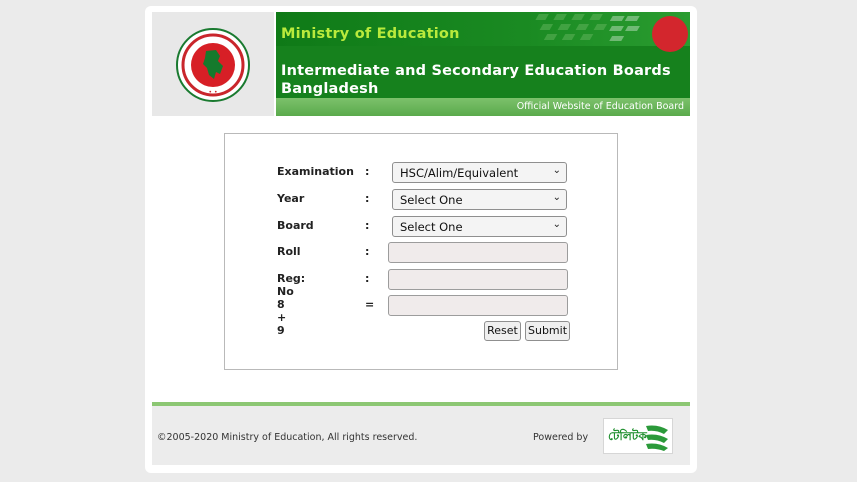 The width and height of the screenshot is (857, 482). Describe the element at coordinates (295, 225) in the screenshot. I see `field-label: Board` at that location.